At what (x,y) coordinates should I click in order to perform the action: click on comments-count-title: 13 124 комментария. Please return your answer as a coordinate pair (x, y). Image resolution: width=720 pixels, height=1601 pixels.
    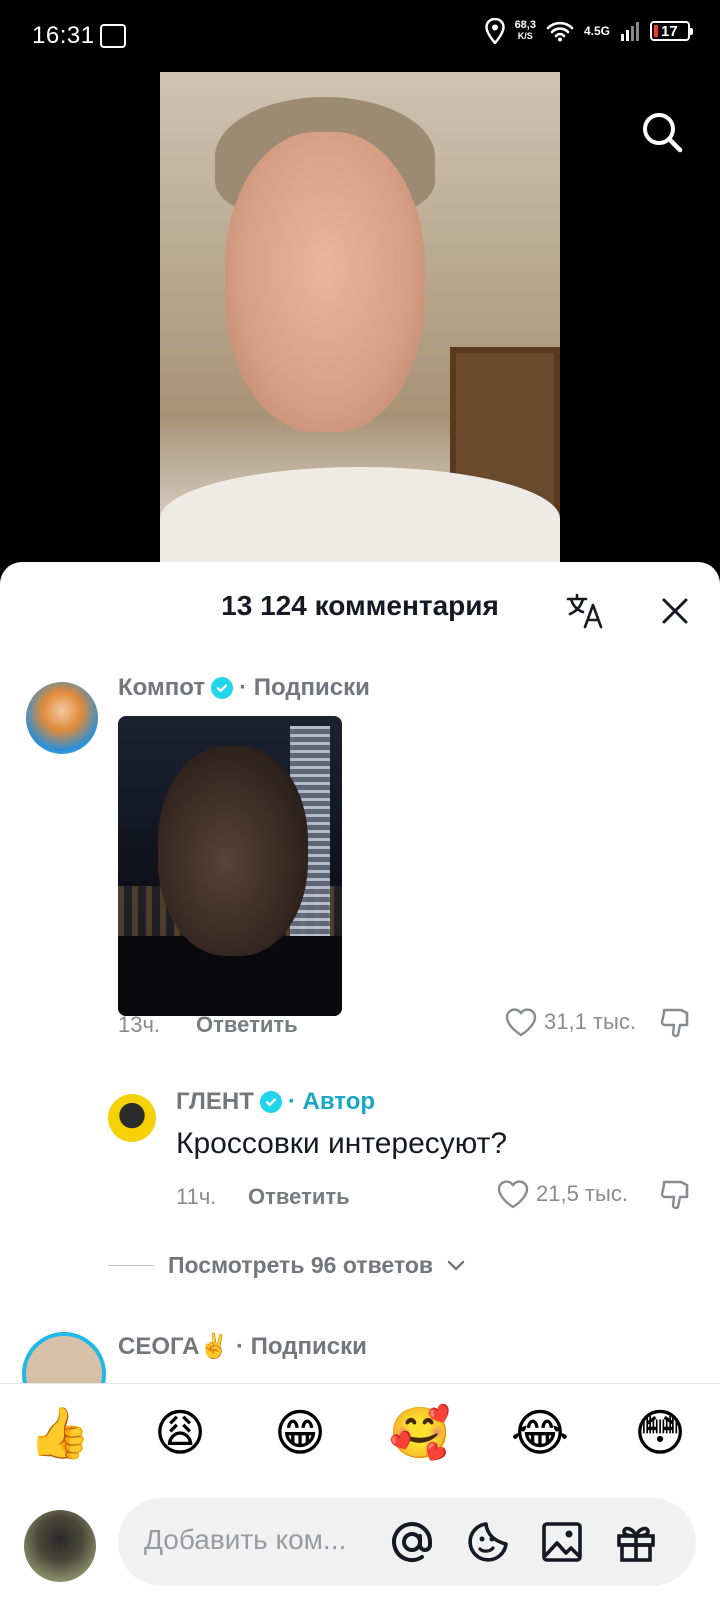
    Looking at the image, I should click on (360, 605).